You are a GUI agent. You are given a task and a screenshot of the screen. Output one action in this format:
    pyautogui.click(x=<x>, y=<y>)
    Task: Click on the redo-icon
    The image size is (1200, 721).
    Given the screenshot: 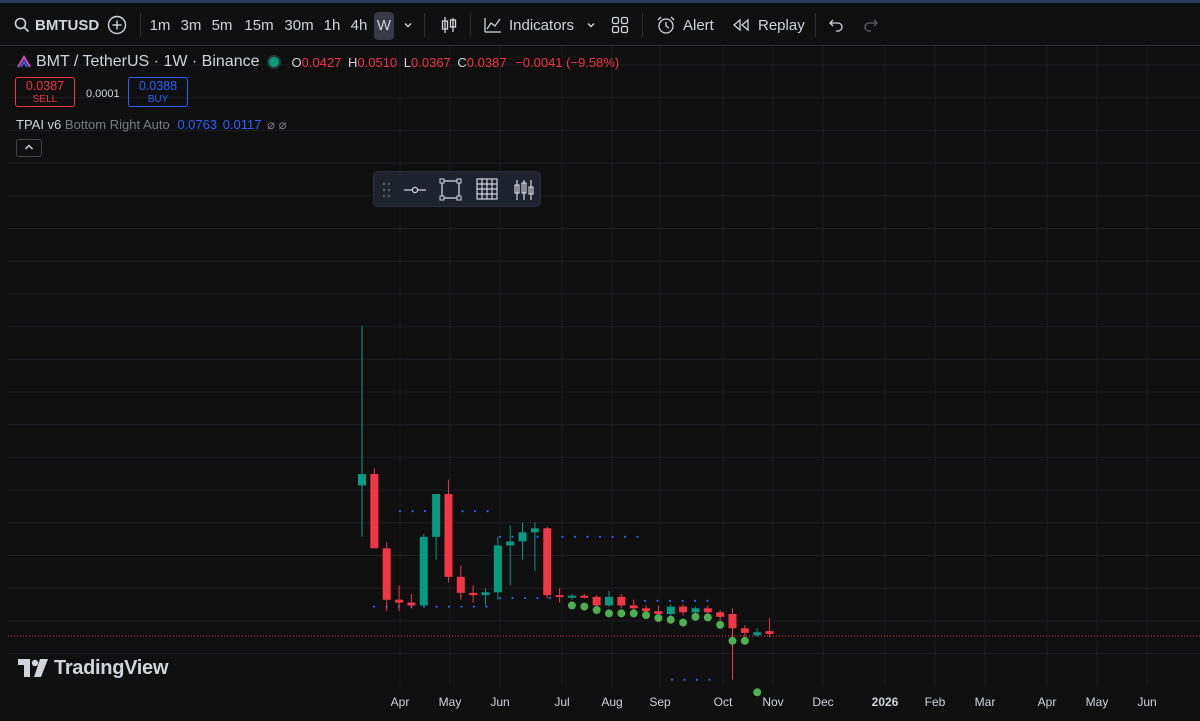 What is the action you would take?
    pyautogui.click(x=871, y=25)
    